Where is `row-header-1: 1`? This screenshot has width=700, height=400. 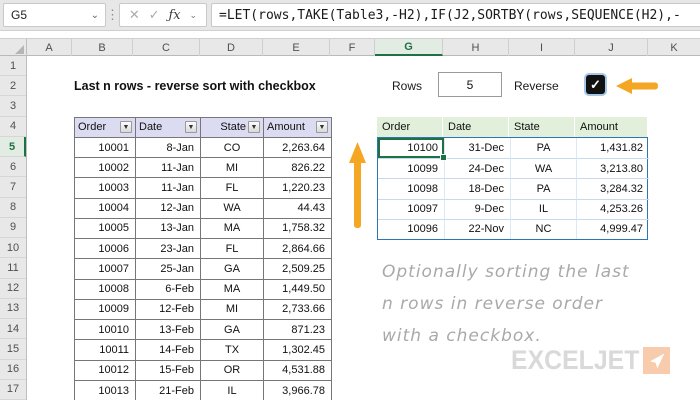 row-header-1: 1 is located at coordinates (13, 66).